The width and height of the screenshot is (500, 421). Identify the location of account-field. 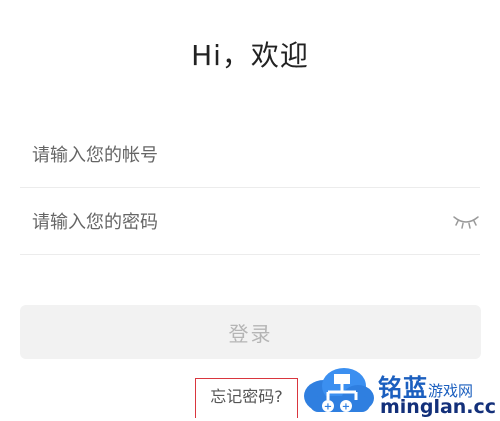
(250, 155).